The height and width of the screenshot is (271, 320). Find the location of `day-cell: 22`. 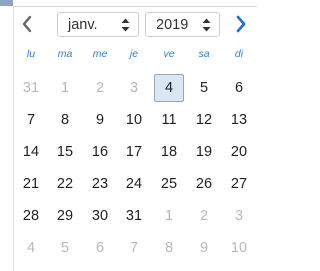

day-cell: 22 is located at coordinates (65, 184).